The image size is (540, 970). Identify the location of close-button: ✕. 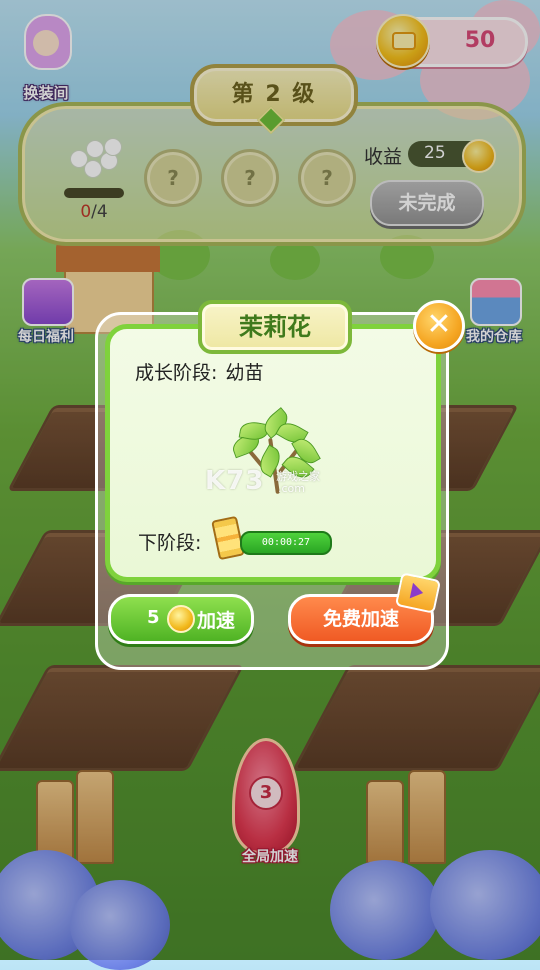
(439, 326).